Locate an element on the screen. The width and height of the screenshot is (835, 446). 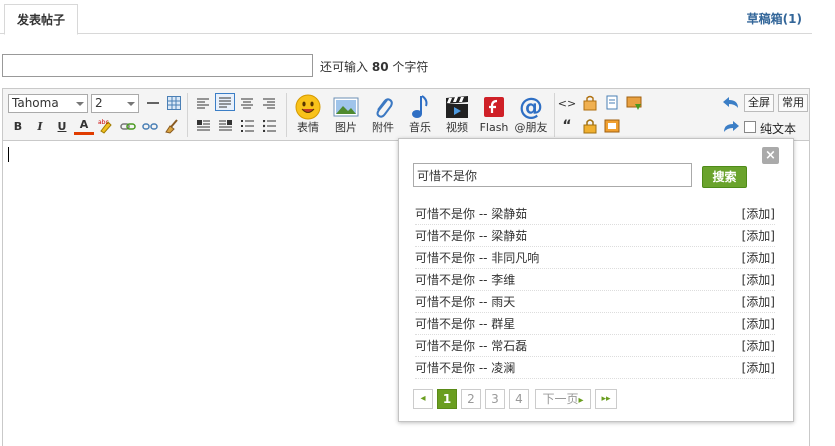
underline-button: U is located at coordinates (62, 126).